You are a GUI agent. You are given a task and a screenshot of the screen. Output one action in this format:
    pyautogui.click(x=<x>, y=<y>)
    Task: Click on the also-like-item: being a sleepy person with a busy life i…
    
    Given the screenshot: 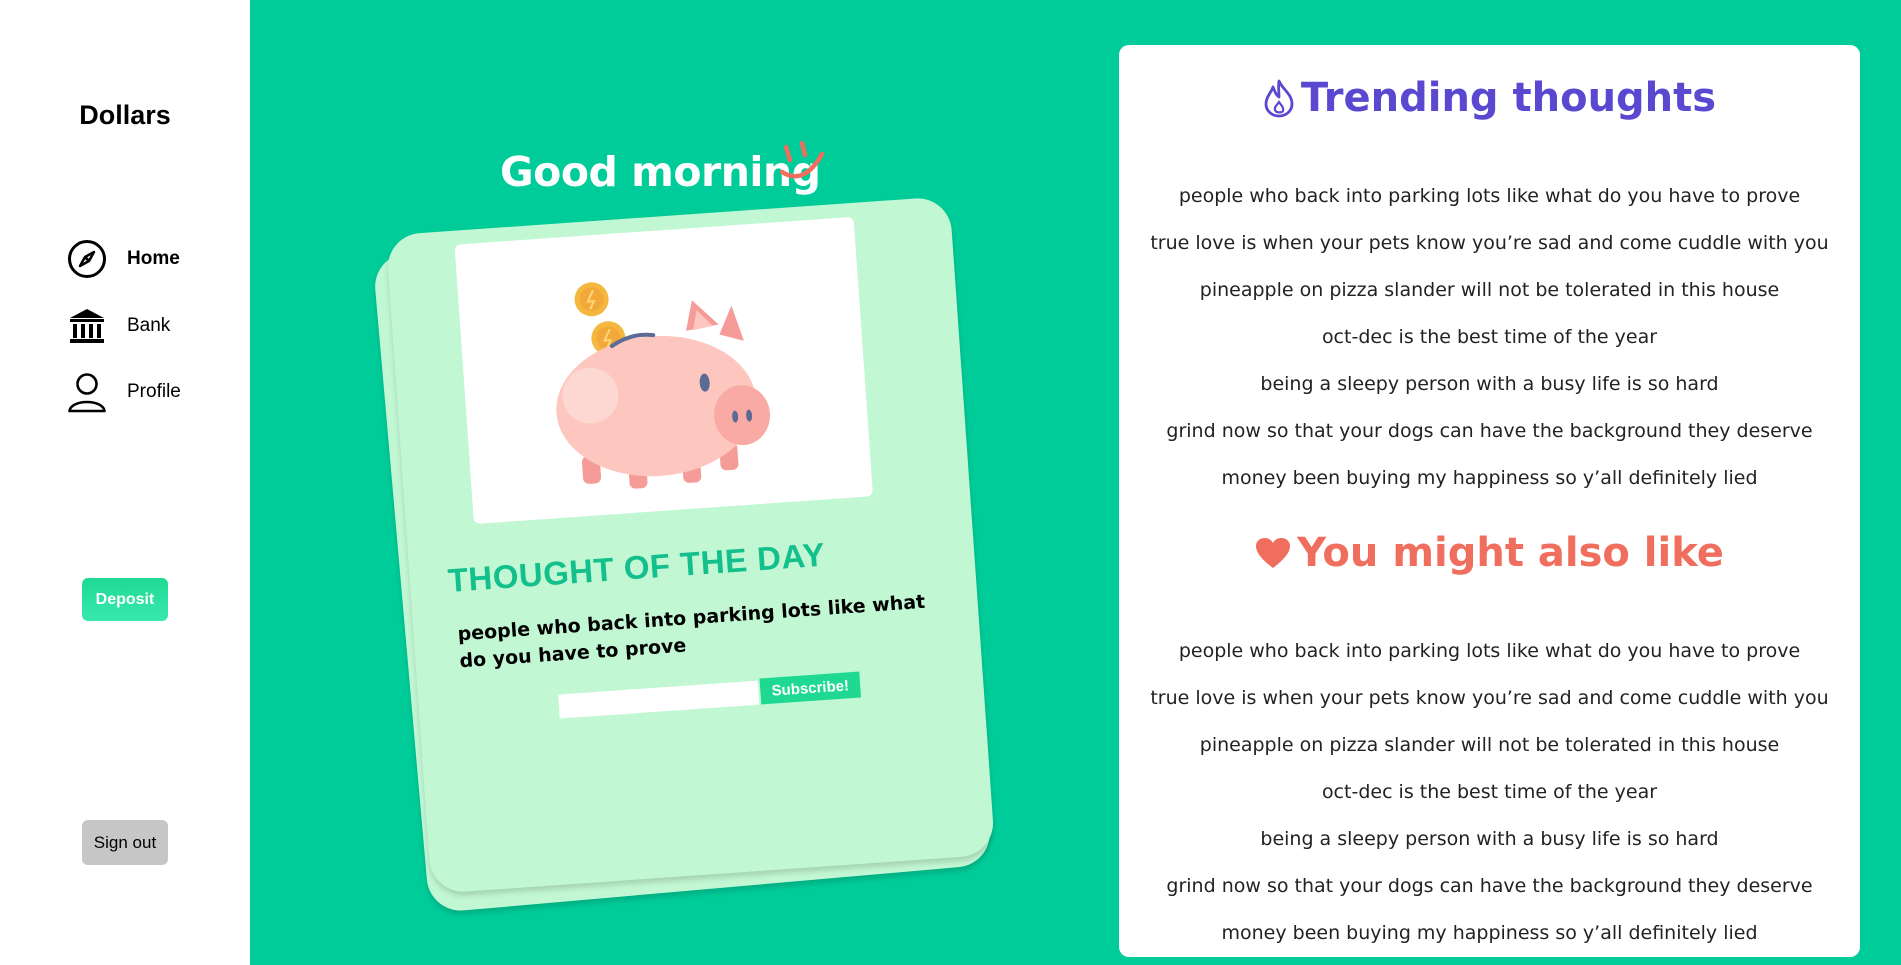 What is the action you would take?
    pyautogui.click(x=1489, y=839)
    